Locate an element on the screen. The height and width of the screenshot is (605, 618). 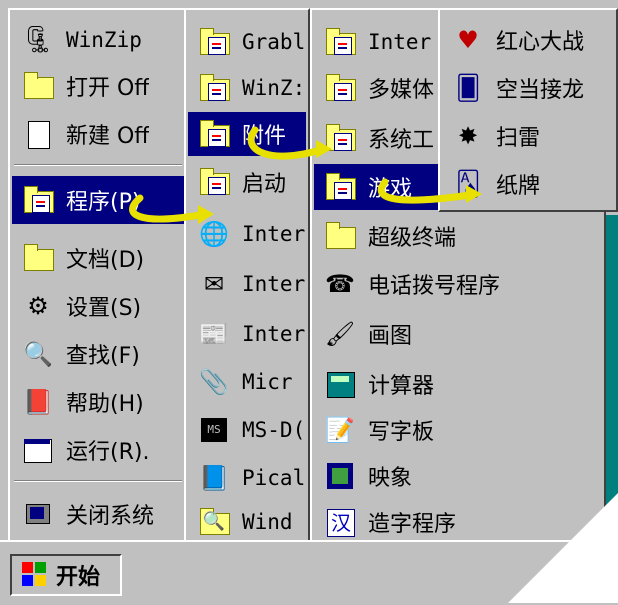
windows-explorer-icon: 🔍 is located at coordinates (214, 522).